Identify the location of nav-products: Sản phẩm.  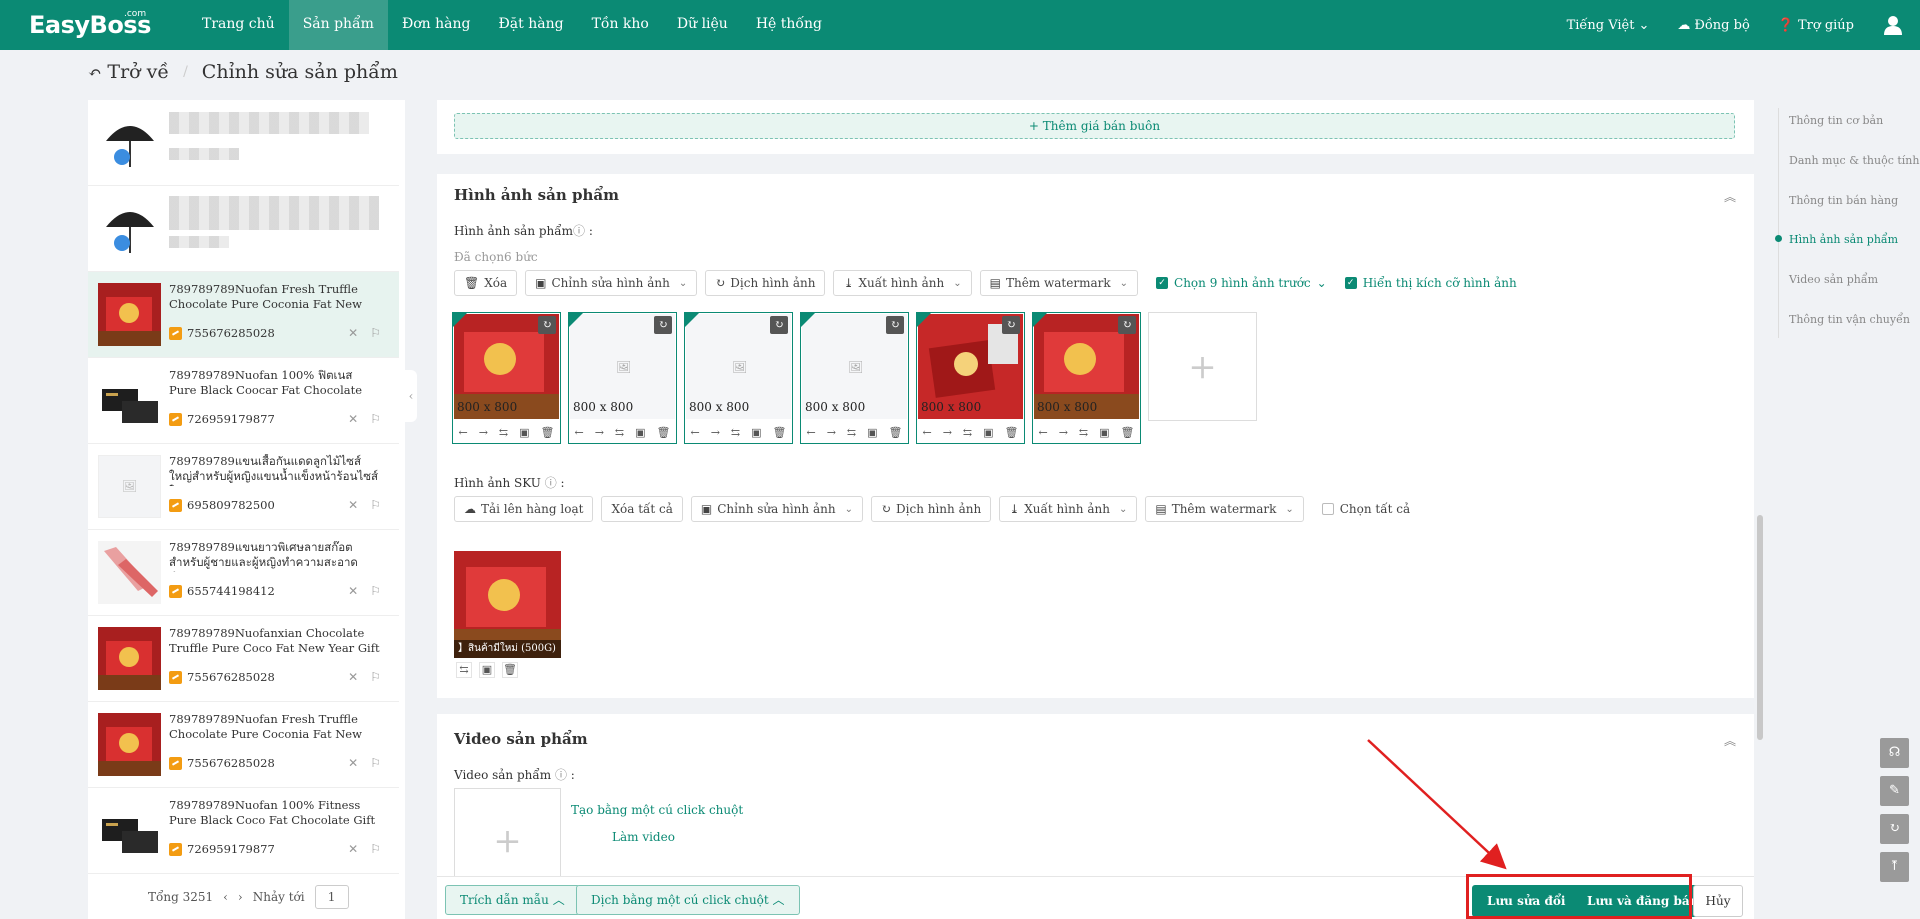
(338, 25).